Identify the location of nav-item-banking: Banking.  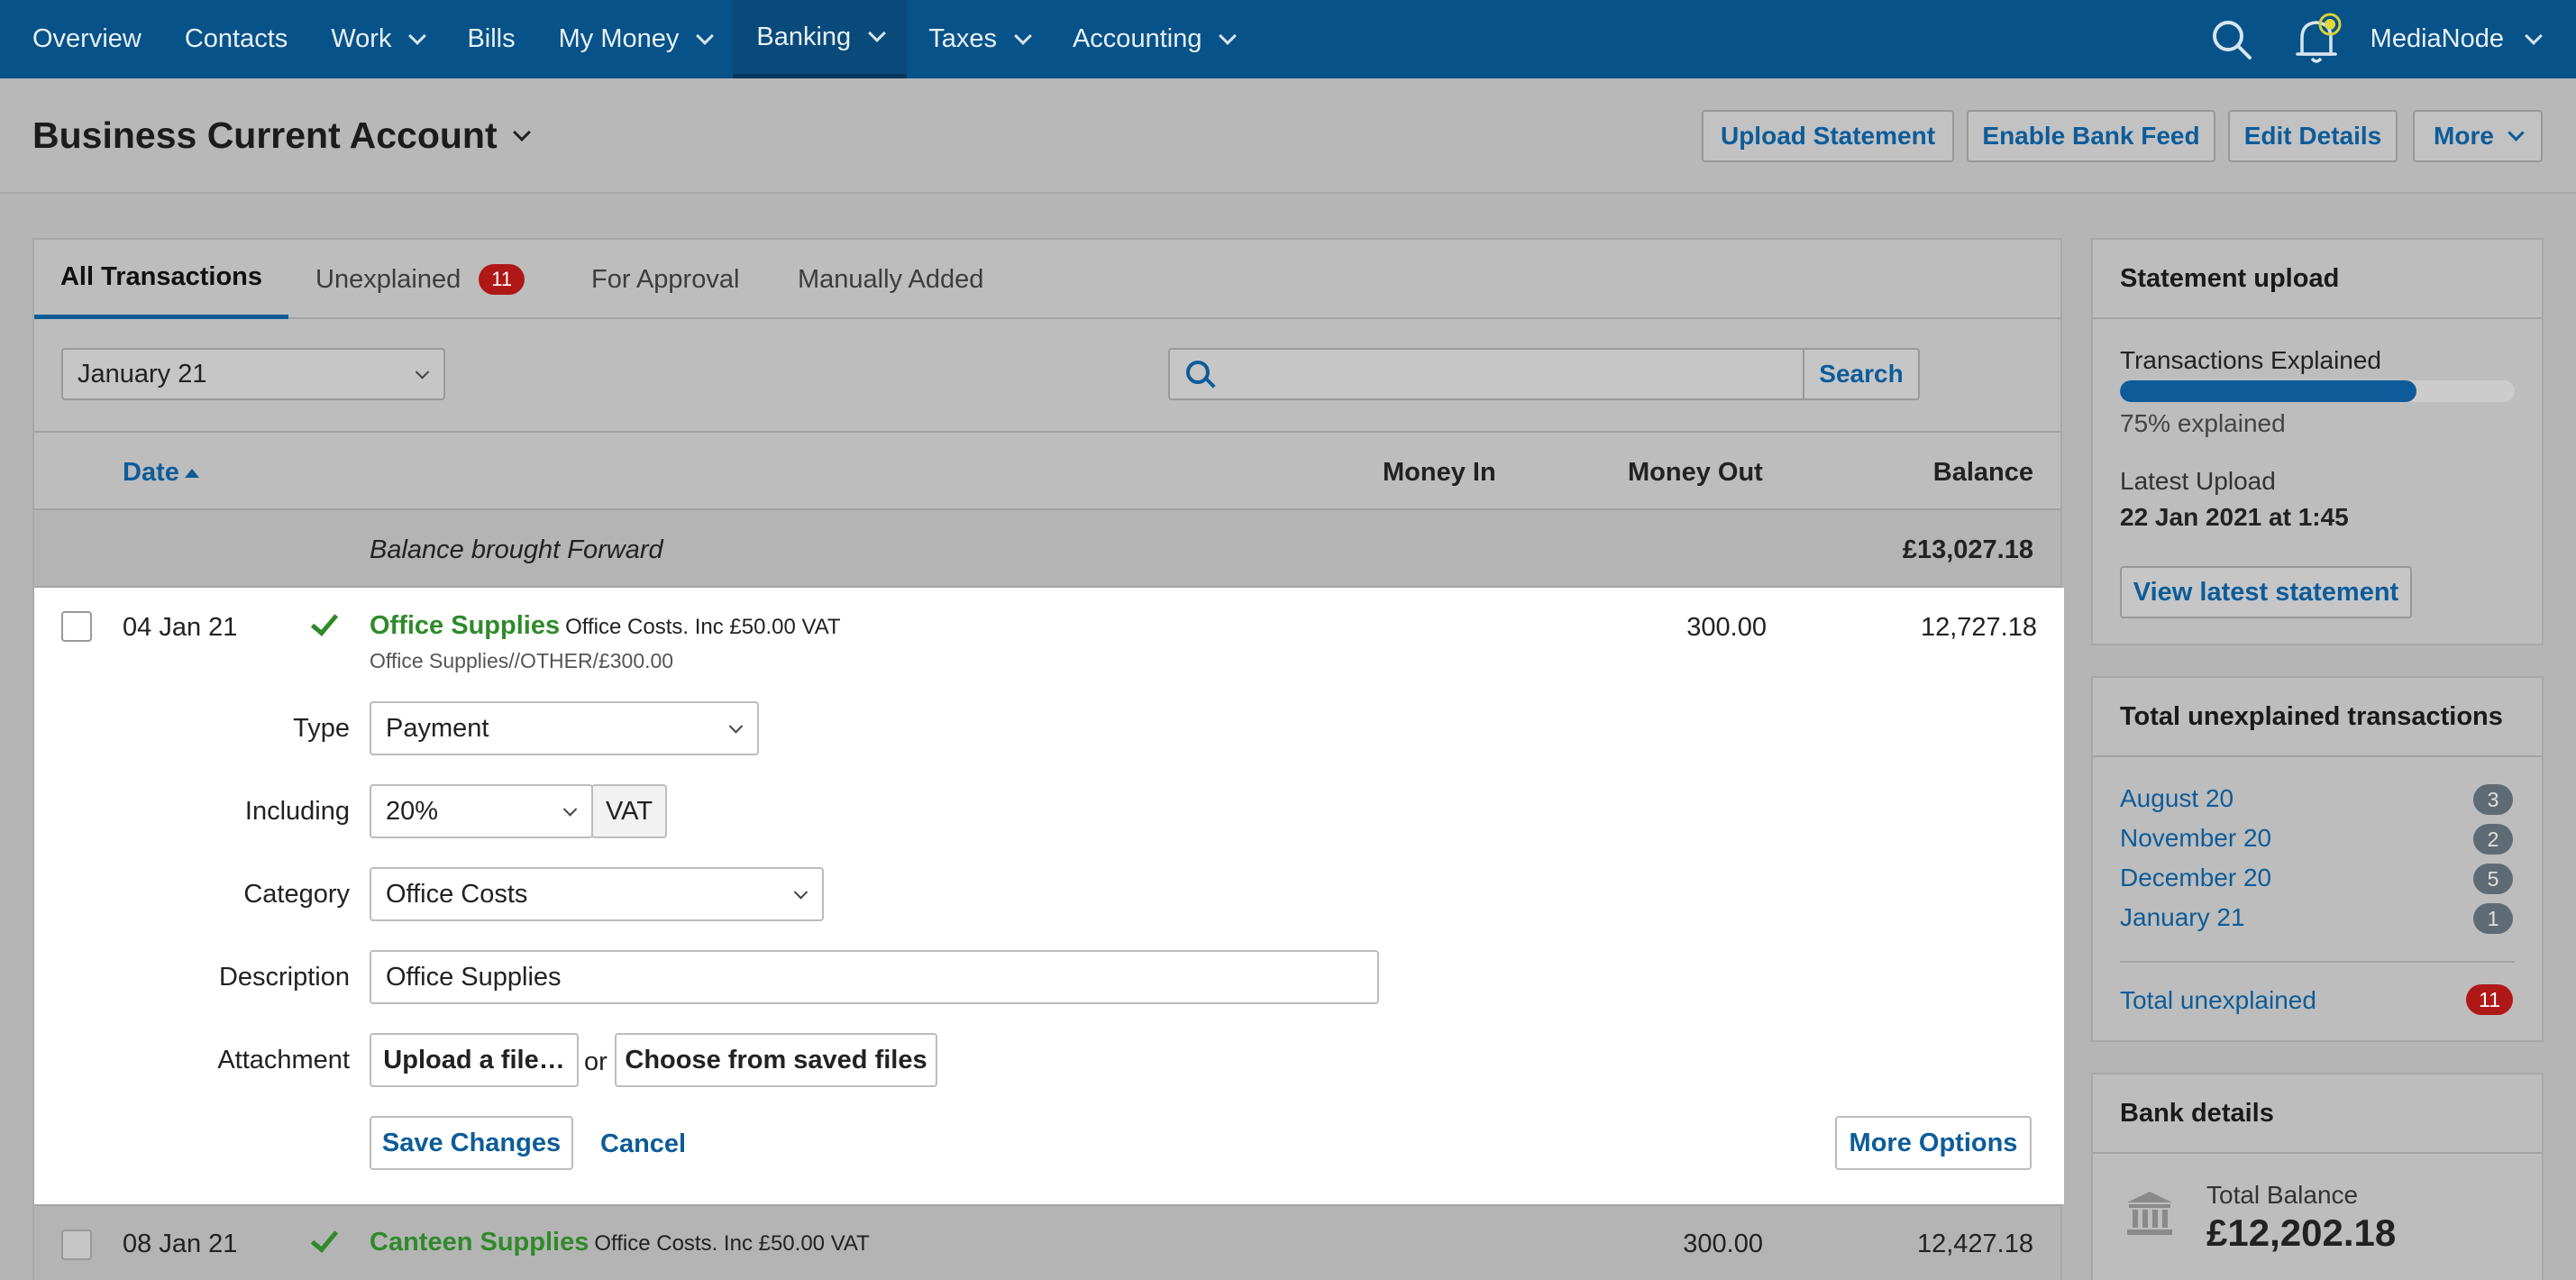
(820, 39).